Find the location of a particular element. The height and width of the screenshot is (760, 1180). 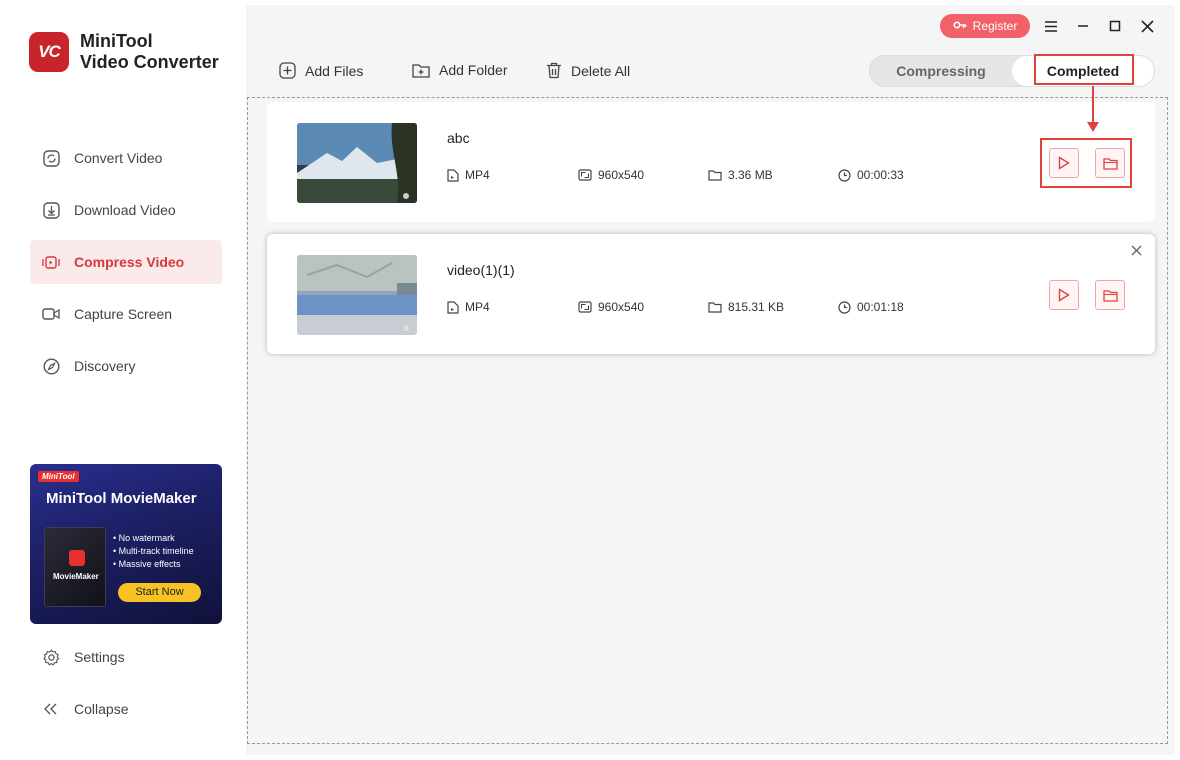

settings-label: Settings is located at coordinates (99, 657).